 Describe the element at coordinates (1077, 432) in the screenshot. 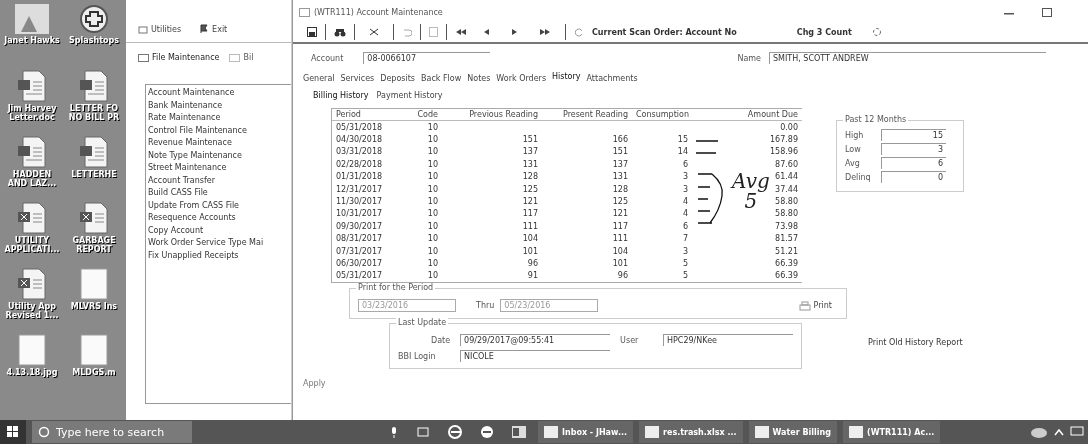

I see `network-icon` at that location.